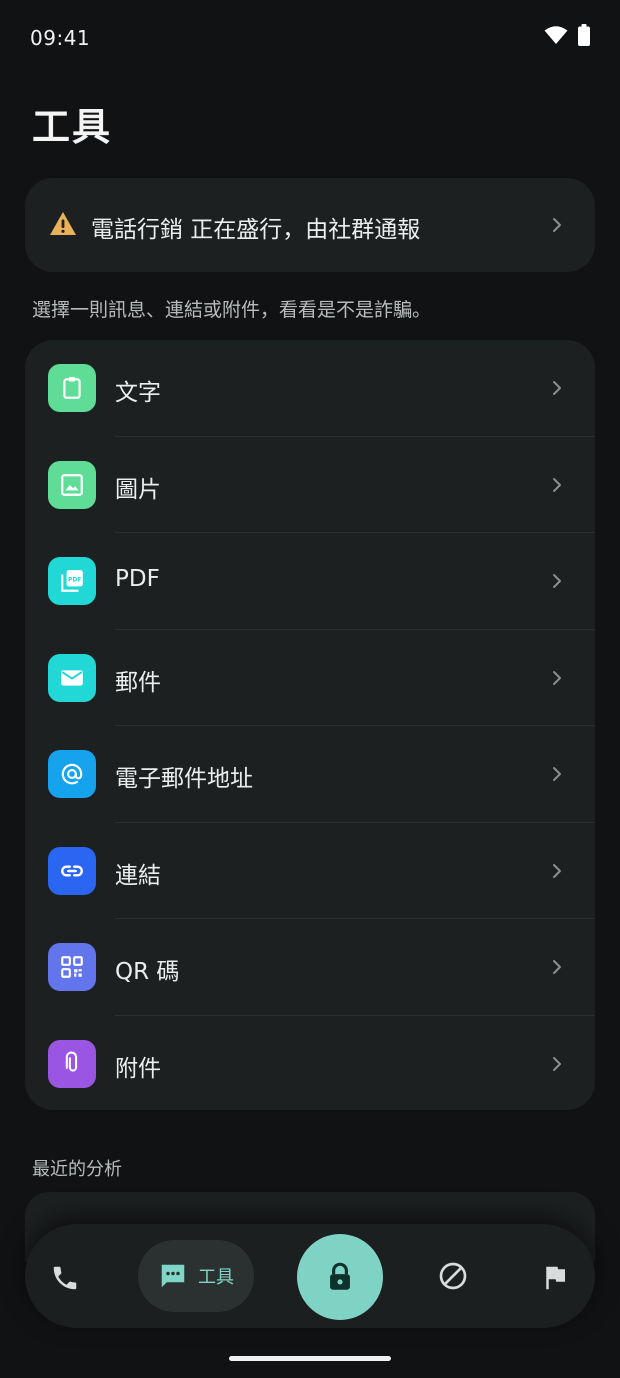 The image size is (620, 1378). What do you see at coordinates (184, 779) in the screenshot?
I see `tool-label: 電子郵件地址` at bounding box center [184, 779].